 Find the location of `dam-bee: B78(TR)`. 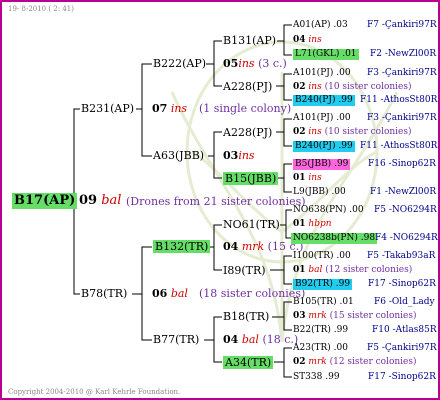

dam-bee: B78(TR) is located at coordinates (104, 293).